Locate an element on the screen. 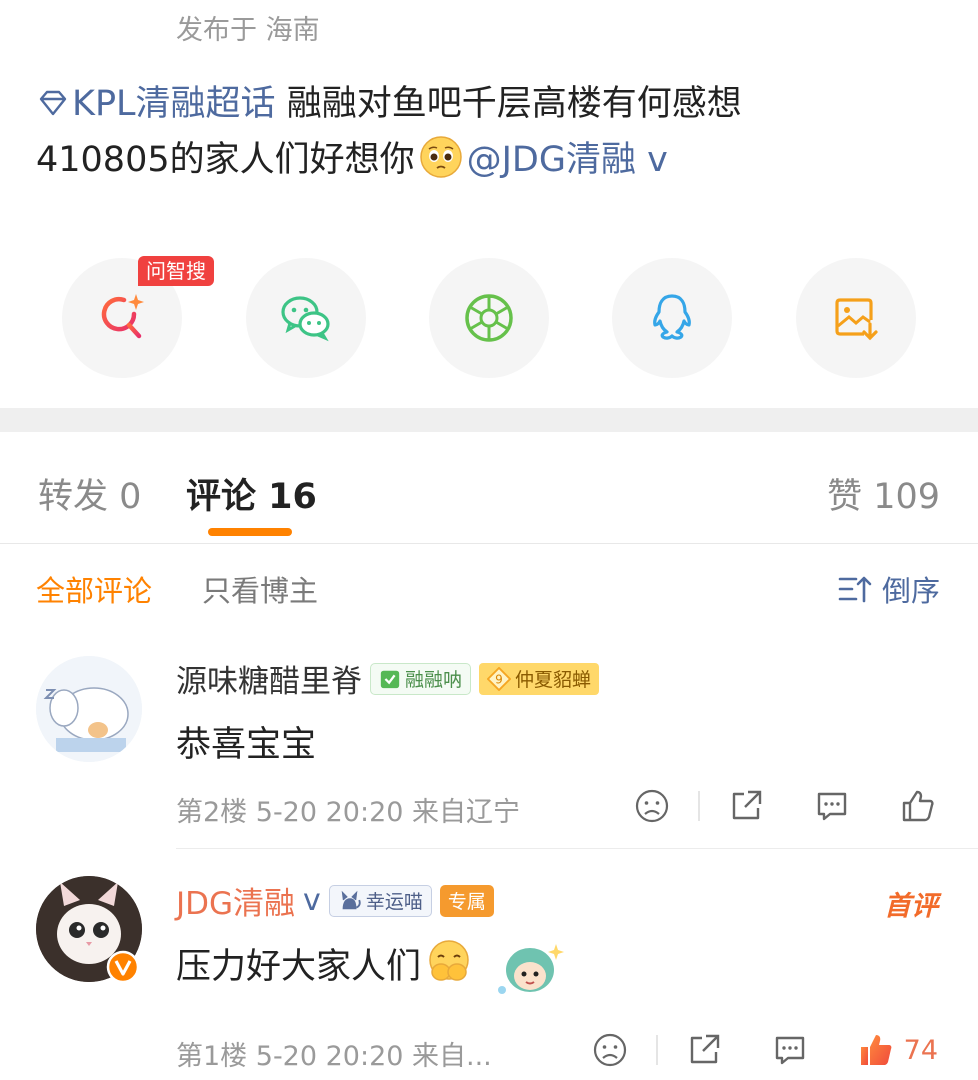 The height and width of the screenshot is (1080, 978). hiding-face-emoji-icon is located at coordinates (449, 960).